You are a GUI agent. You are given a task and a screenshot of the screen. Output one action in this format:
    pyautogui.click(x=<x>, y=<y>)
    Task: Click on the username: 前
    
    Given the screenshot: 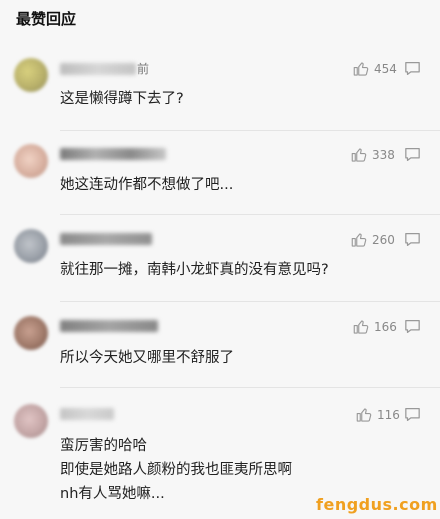 What is the action you would take?
    pyautogui.click(x=104, y=68)
    